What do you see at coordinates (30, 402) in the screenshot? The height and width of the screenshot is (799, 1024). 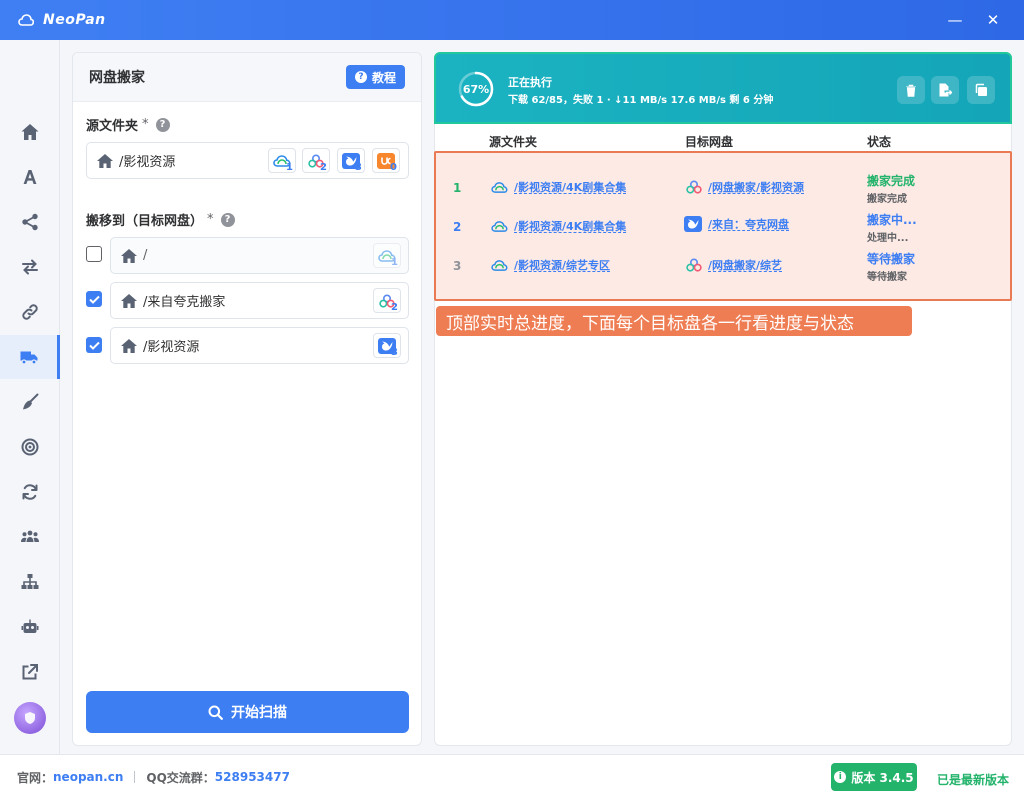 I see `nav-item-broom` at bounding box center [30, 402].